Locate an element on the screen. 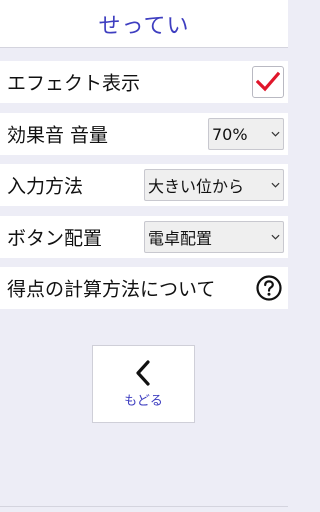  page-title: せってい is located at coordinates (144, 26).